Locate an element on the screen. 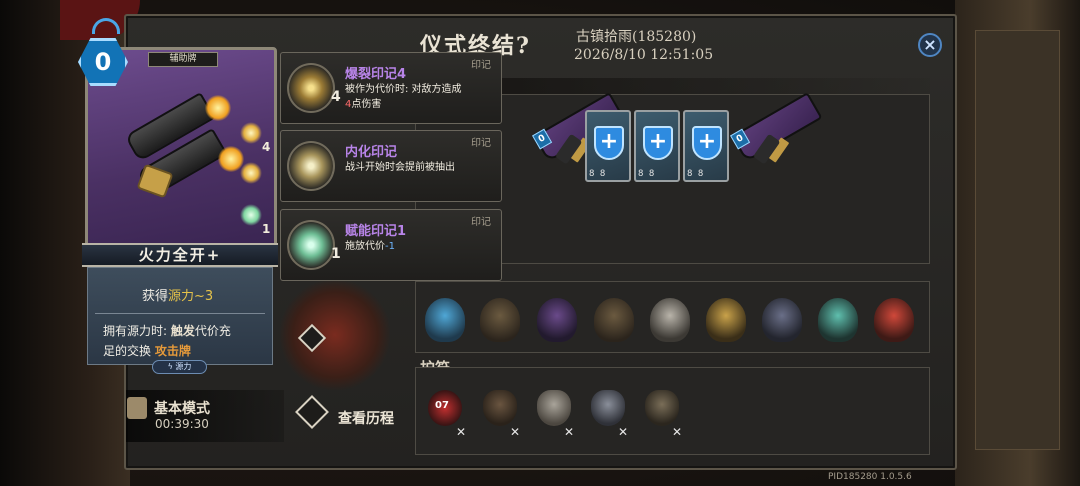 This screenshot has height=486, width=1080. card-emblem-count: 4 is located at coordinates (266, 147).